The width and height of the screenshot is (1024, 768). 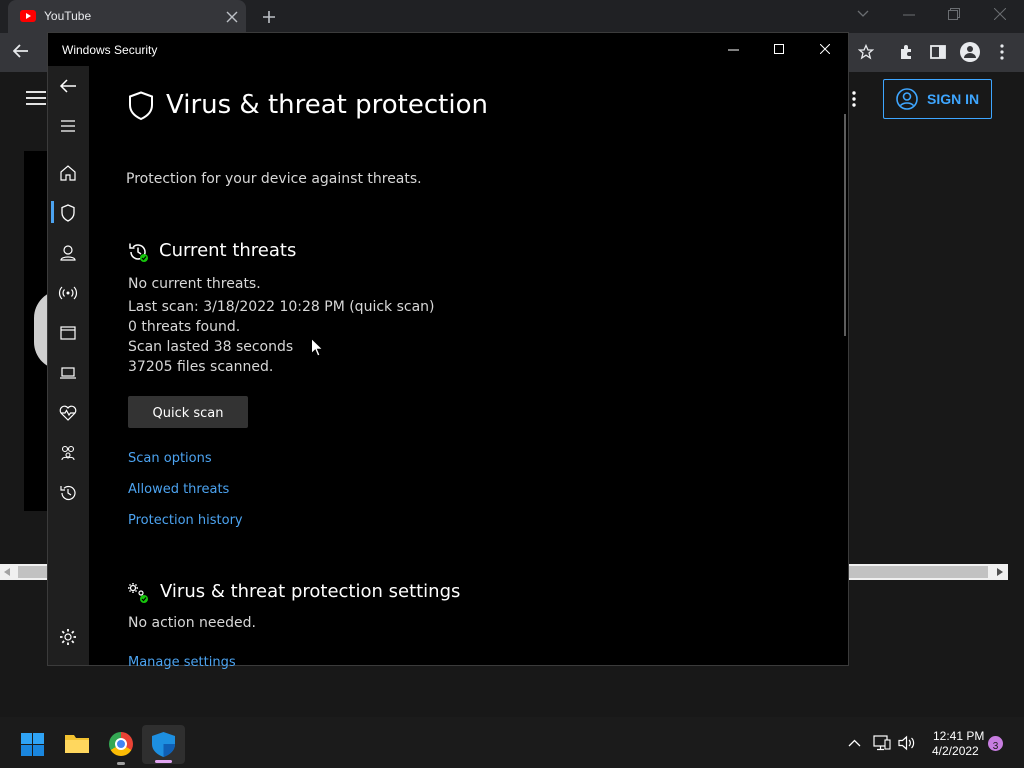 I want to click on threat-status-text: No current threats., so click(x=194, y=284).